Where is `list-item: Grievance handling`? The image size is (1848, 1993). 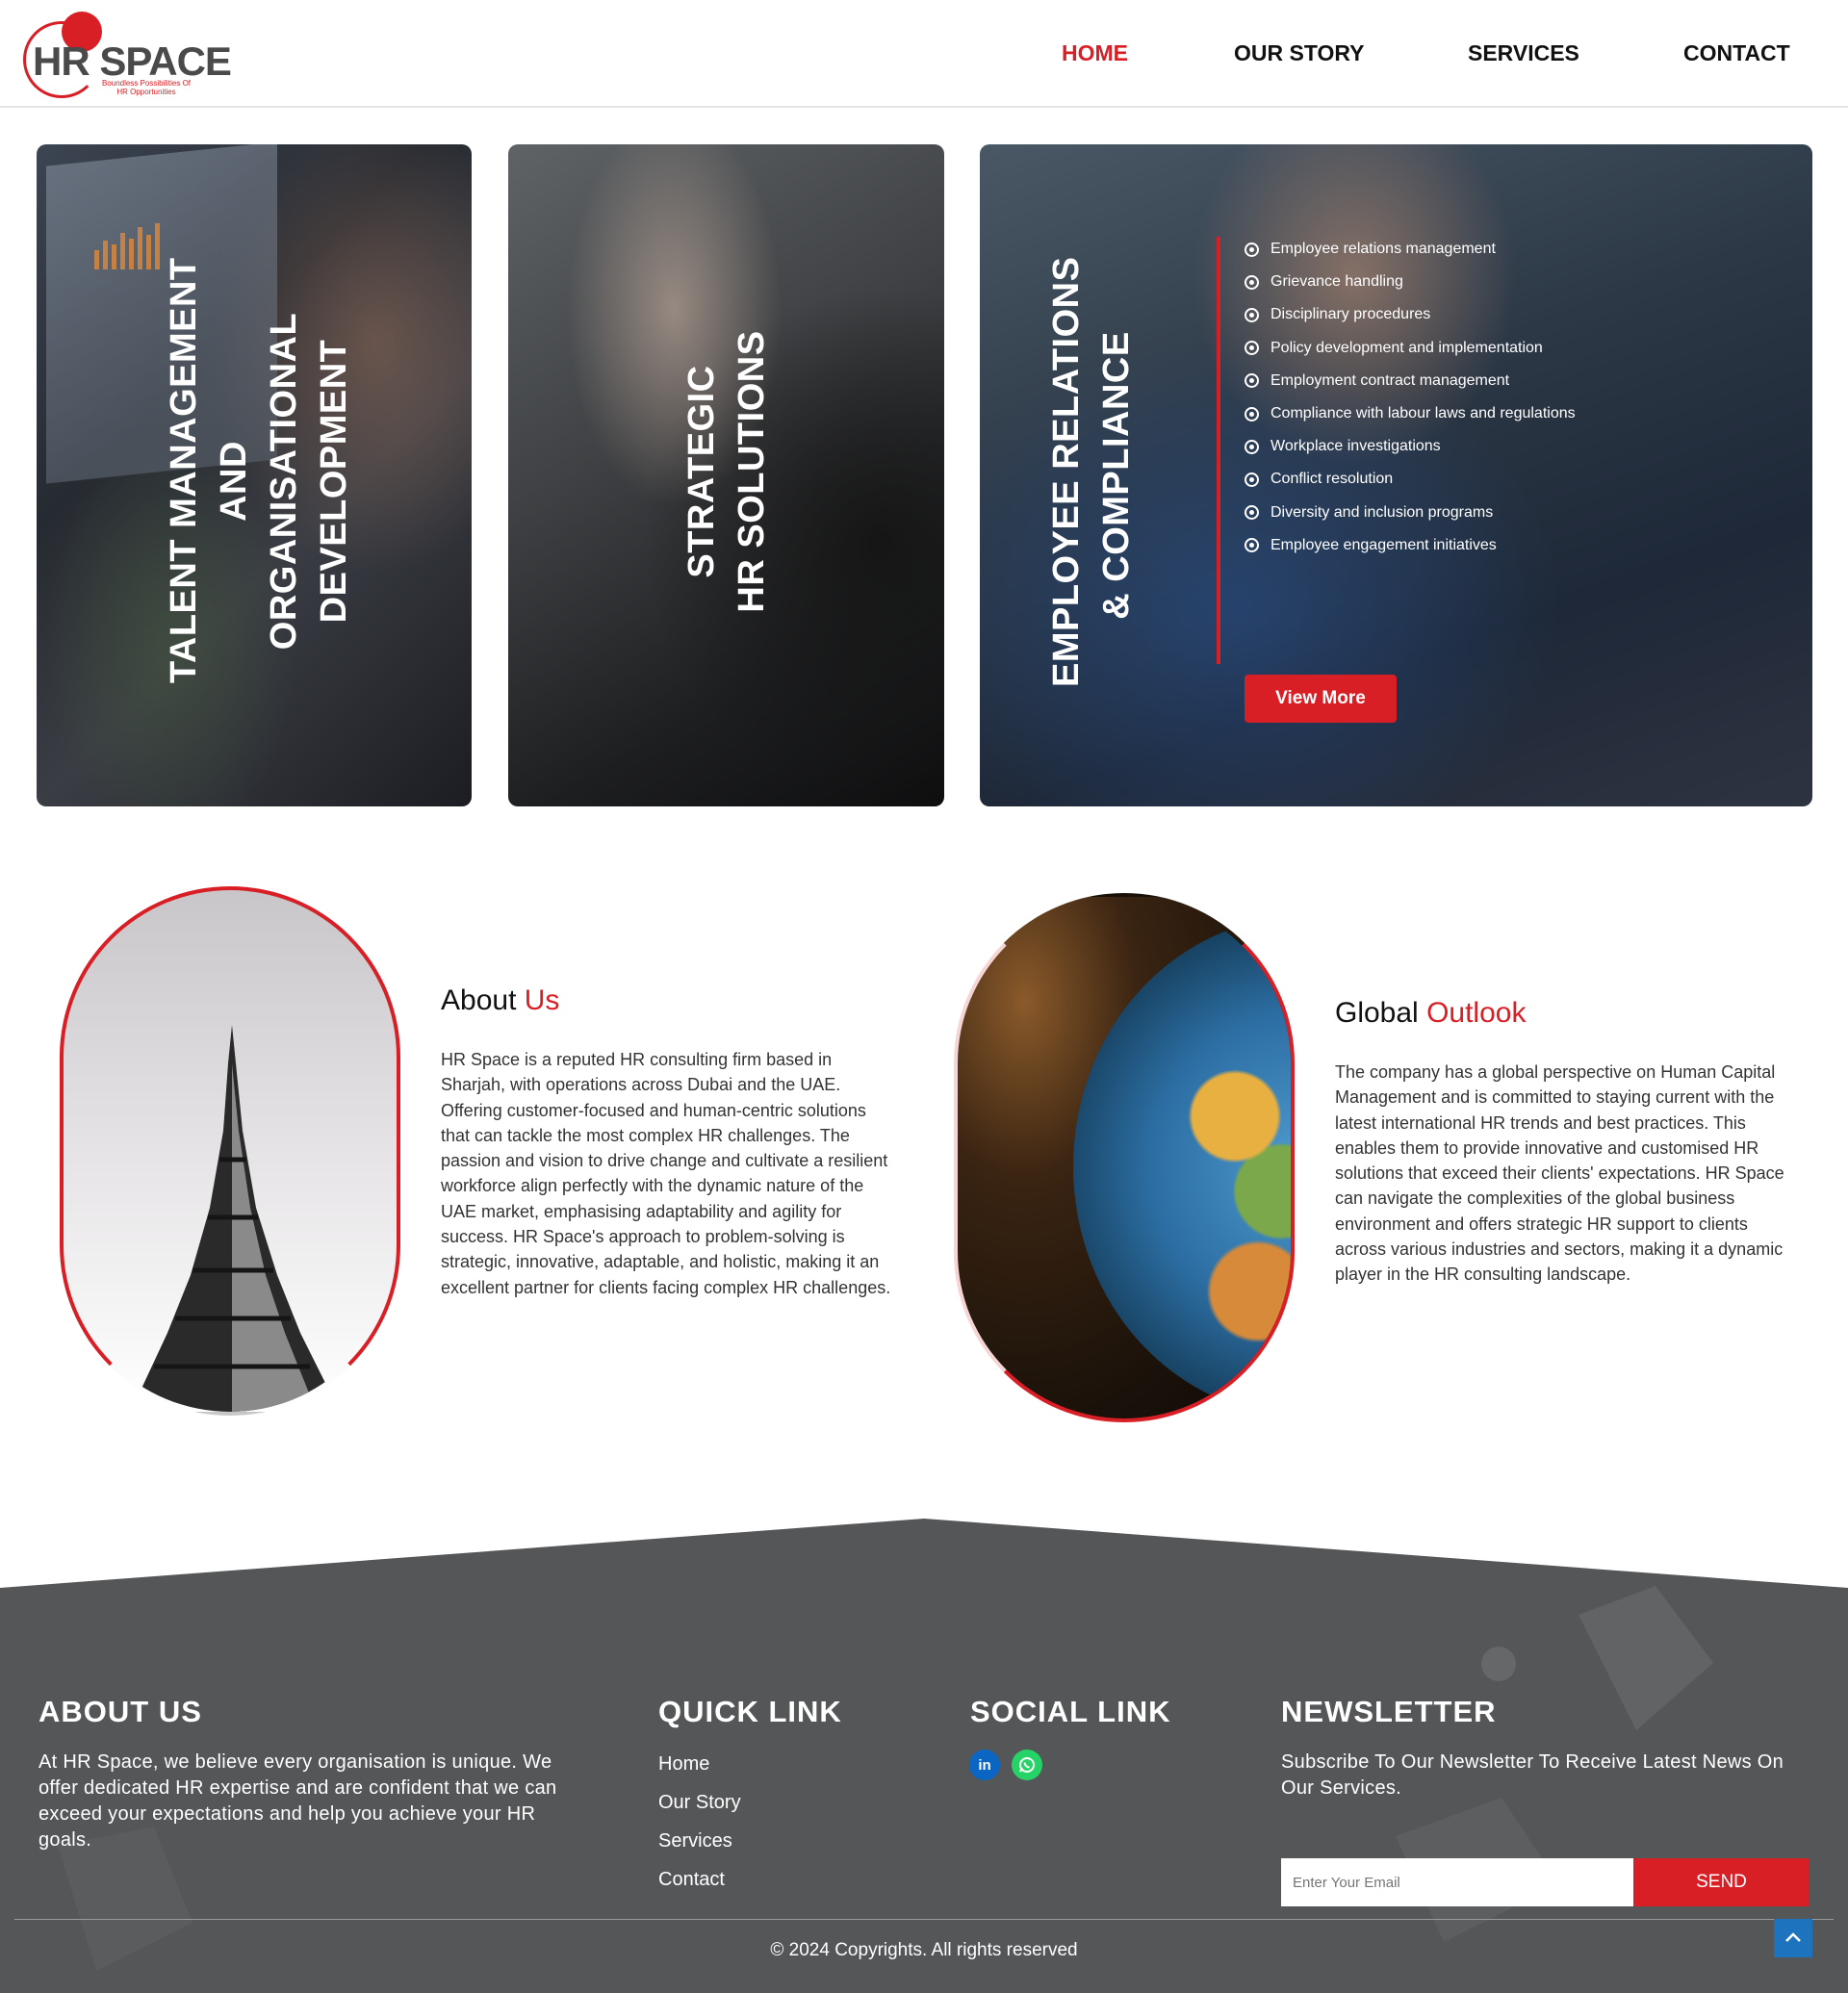
list-item: Grievance handling is located at coordinates (1410, 282).